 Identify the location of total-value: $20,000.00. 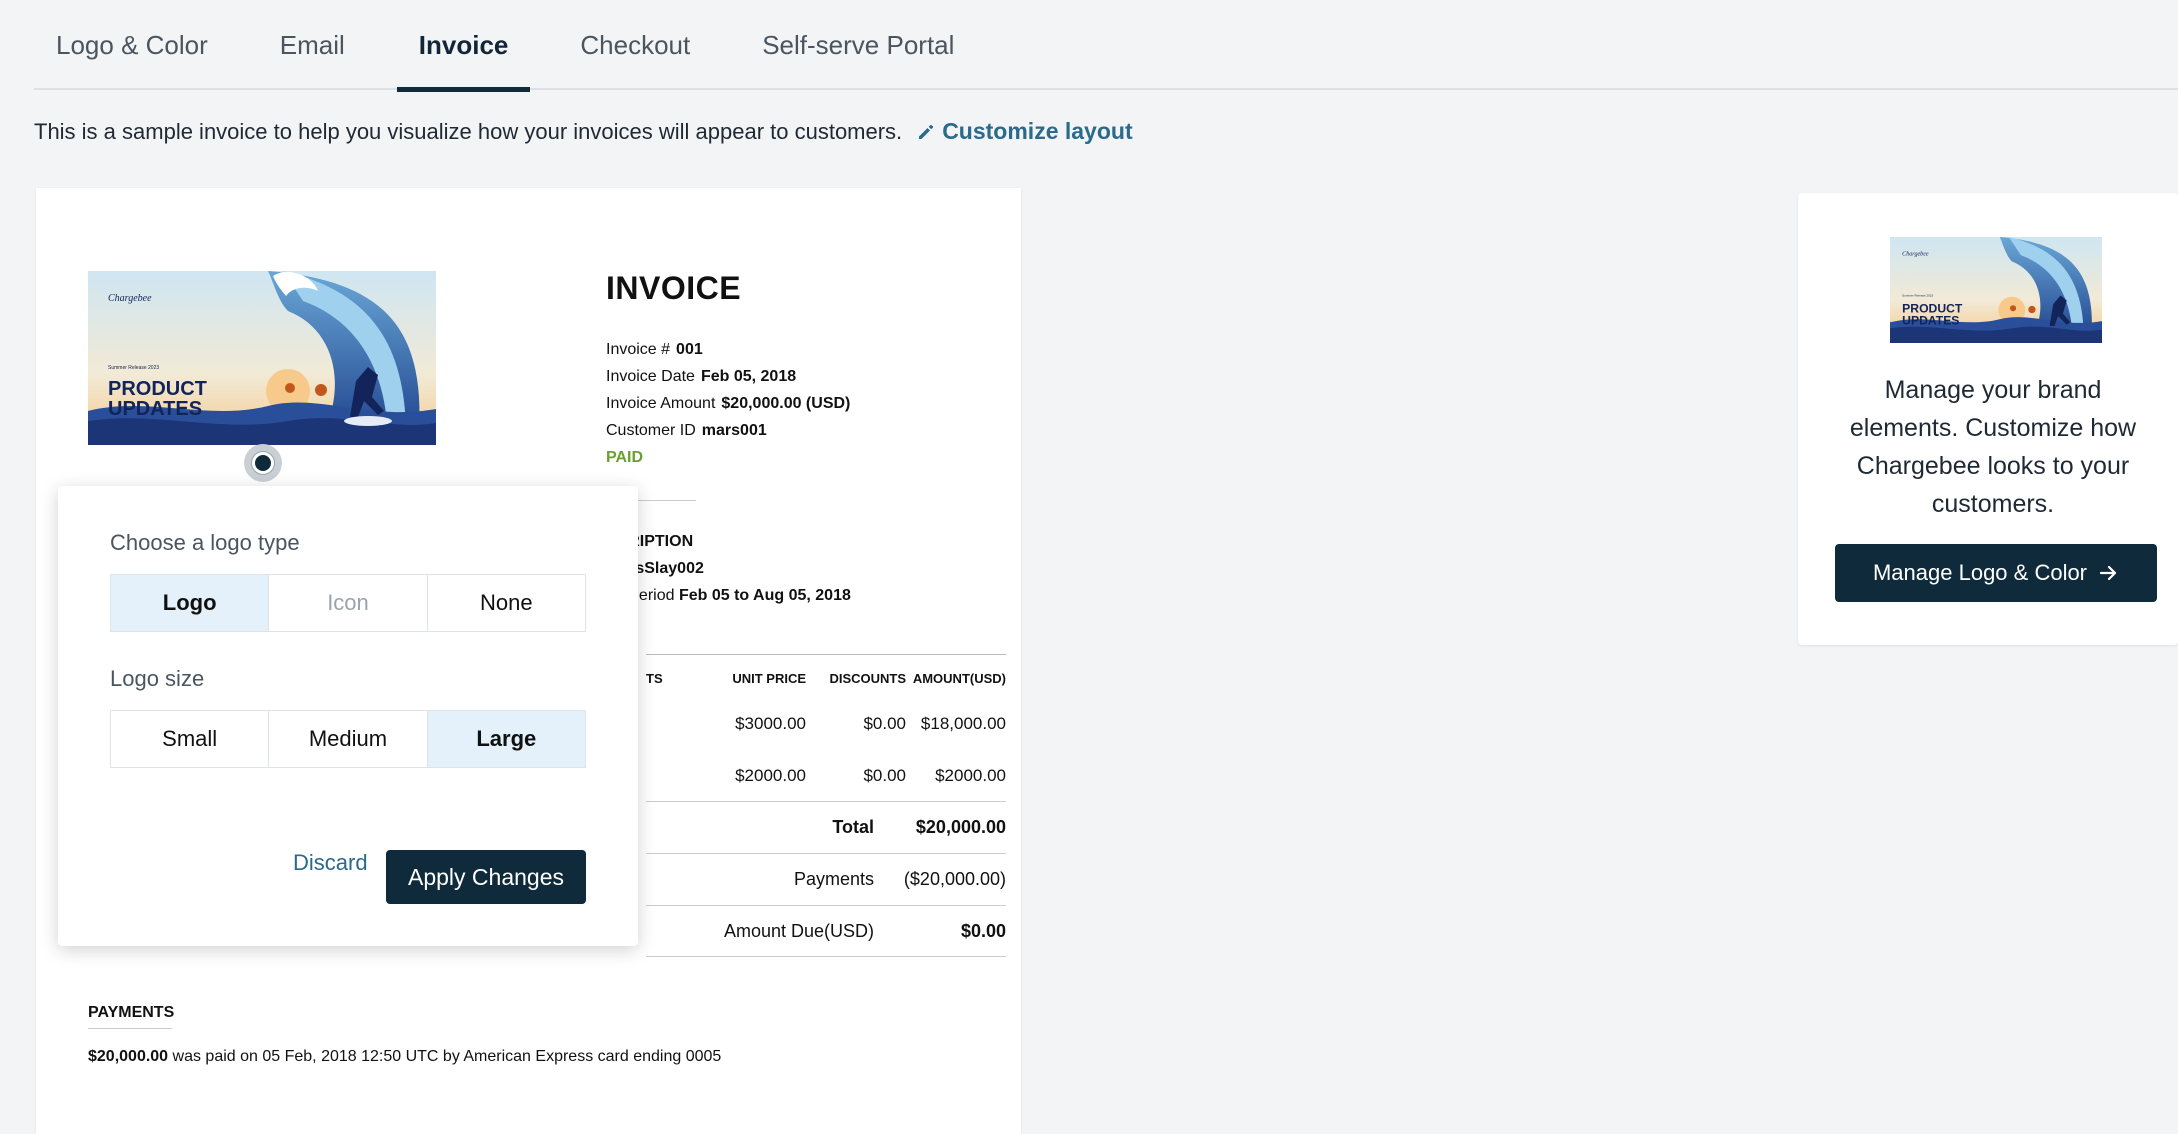
(960, 827).